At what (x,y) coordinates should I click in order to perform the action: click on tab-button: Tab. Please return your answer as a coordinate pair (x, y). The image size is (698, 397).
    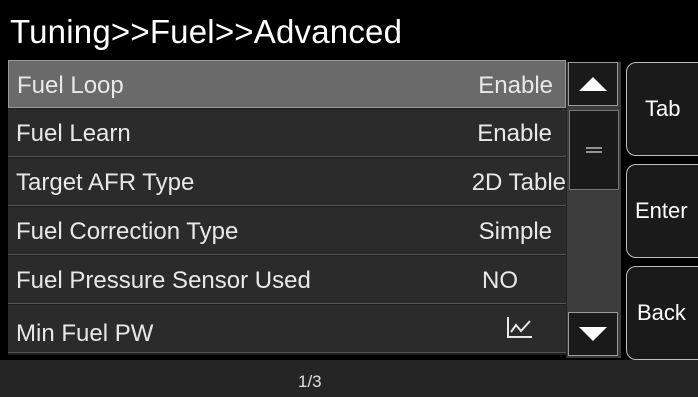
    Looking at the image, I should click on (662, 109).